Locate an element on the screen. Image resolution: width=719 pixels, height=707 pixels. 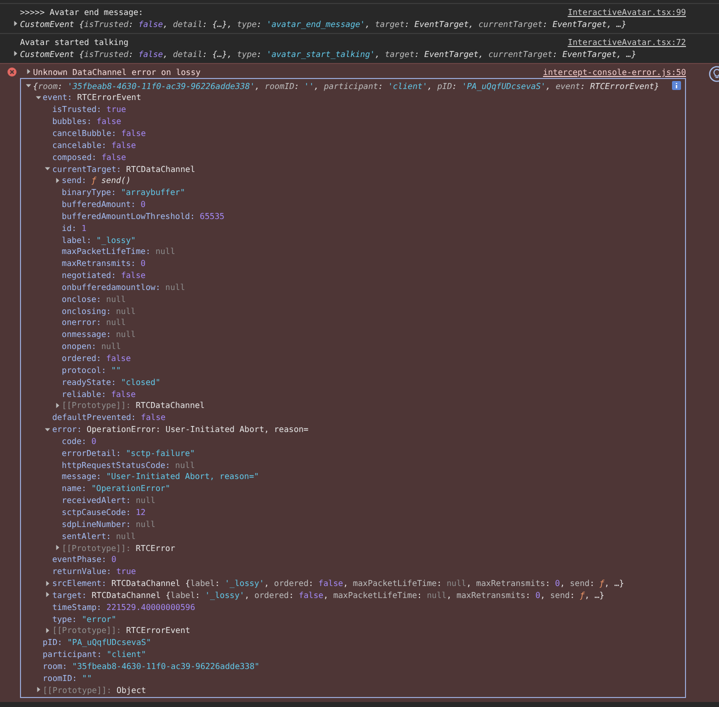
property-line: onbufferedamountlow: null is located at coordinates (124, 287).